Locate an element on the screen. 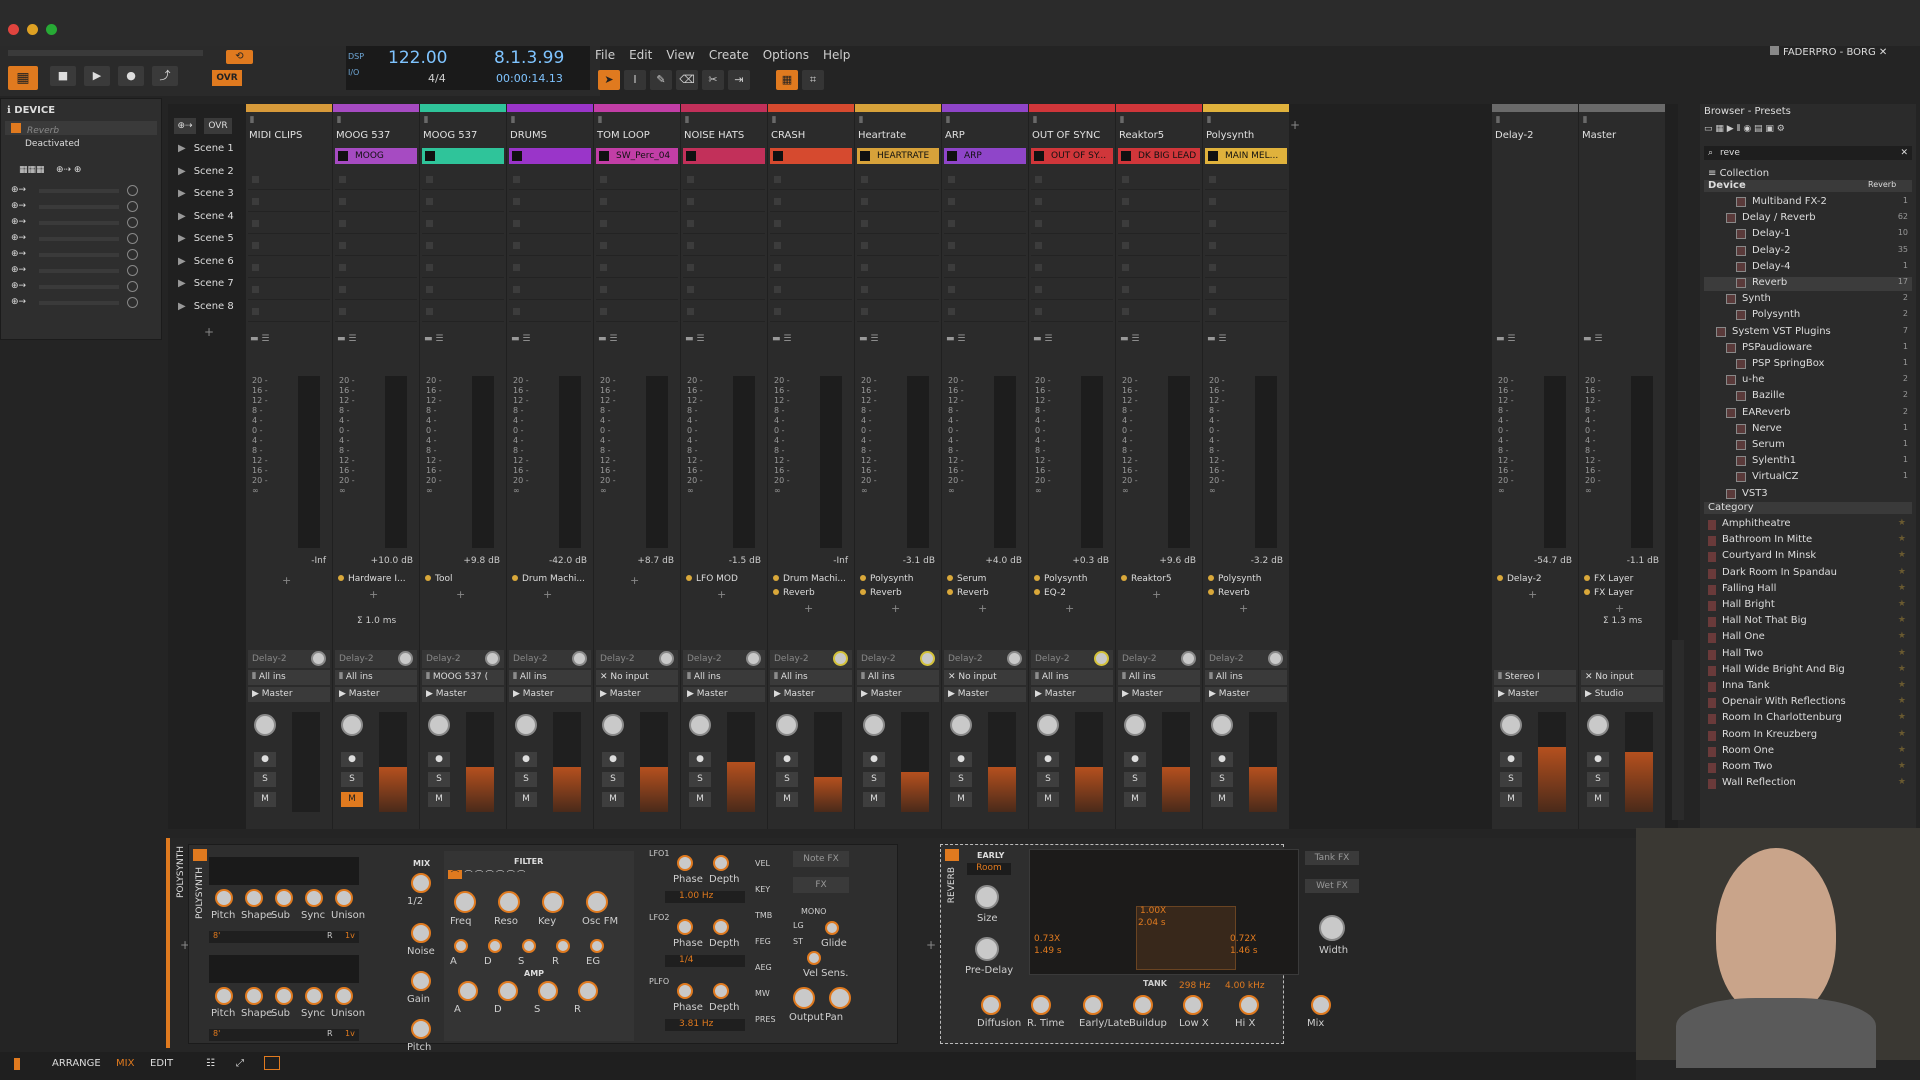 This screenshot has height=1080, width=1920. width-knob is located at coordinates (1332, 928).